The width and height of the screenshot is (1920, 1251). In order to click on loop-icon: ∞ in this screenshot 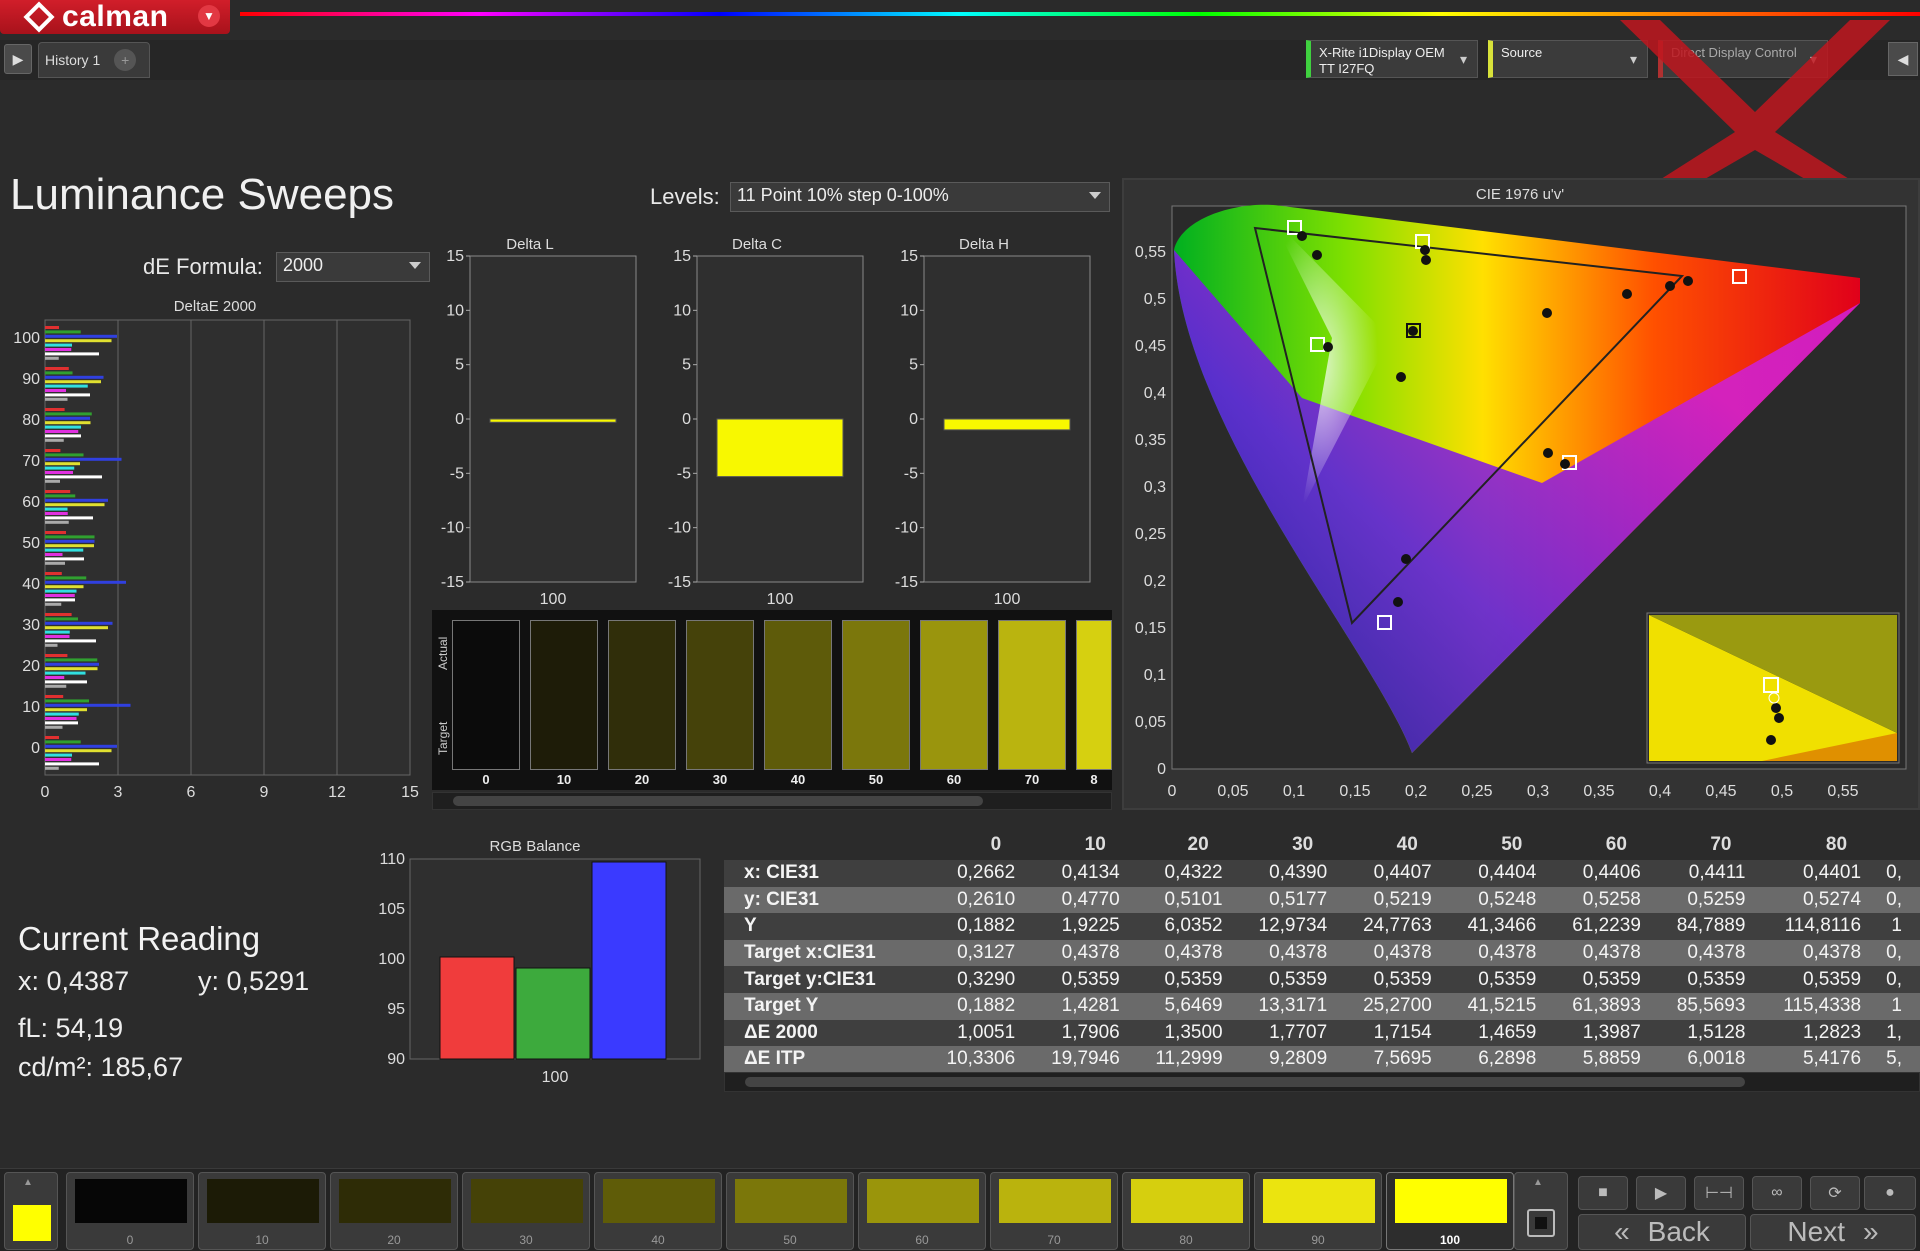, I will do `click(1777, 1193)`.